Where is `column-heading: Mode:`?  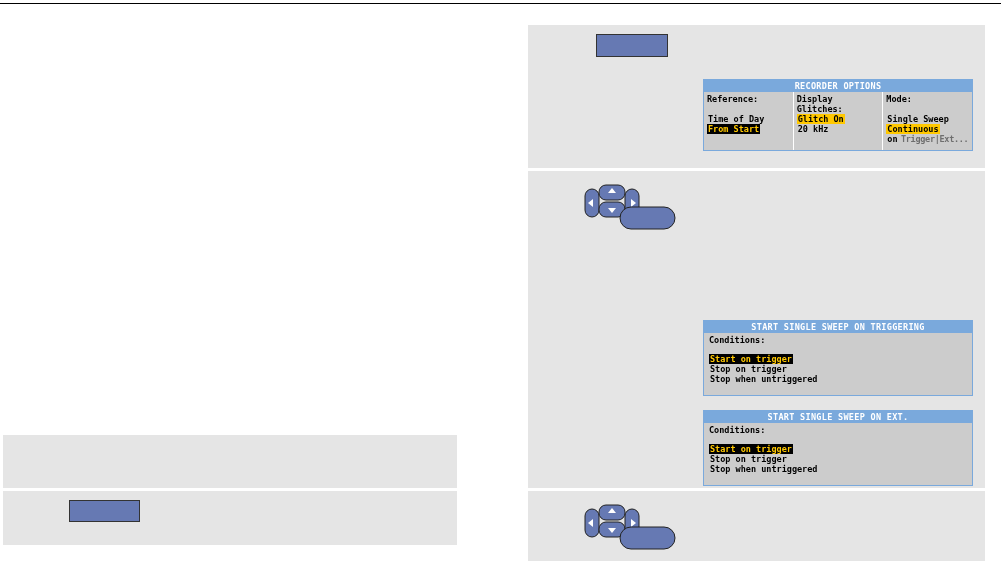
column-heading: Mode: is located at coordinates (899, 100).